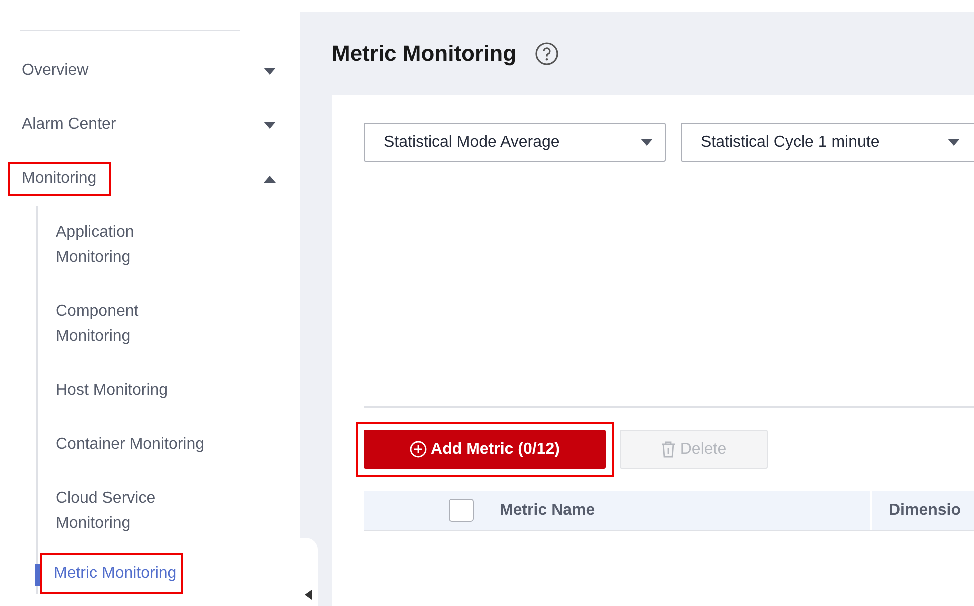  What do you see at coordinates (419, 449) in the screenshot?
I see `plus-circle-icon` at bounding box center [419, 449].